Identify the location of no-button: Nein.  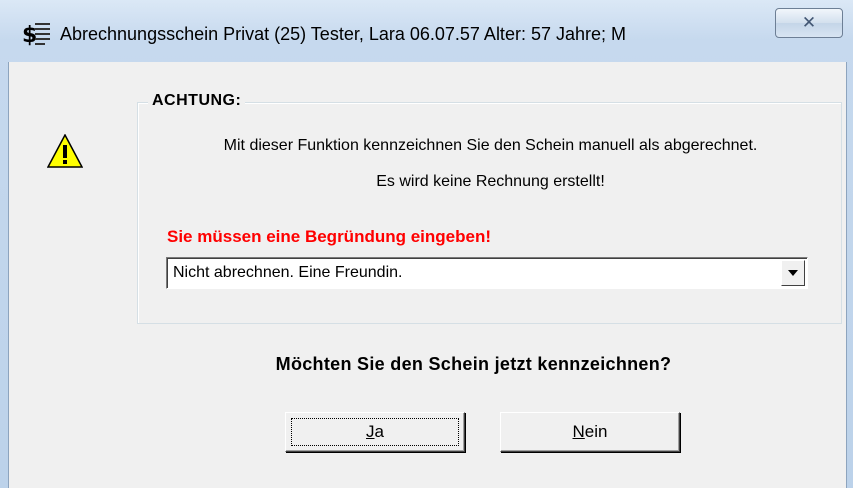
(590, 432).